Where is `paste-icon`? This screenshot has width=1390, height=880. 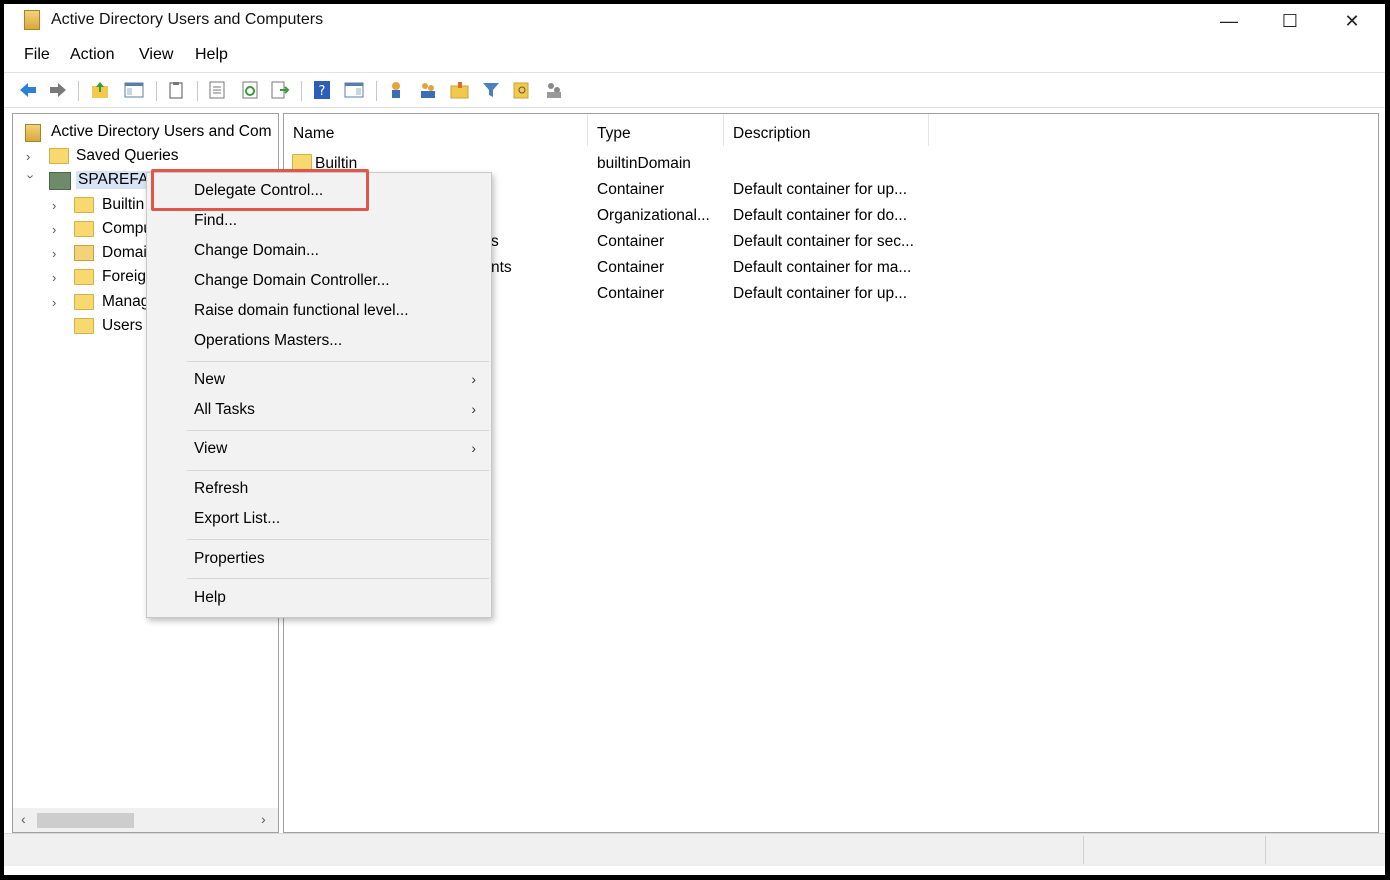 paste-icon is located at coordinates (176, 90).